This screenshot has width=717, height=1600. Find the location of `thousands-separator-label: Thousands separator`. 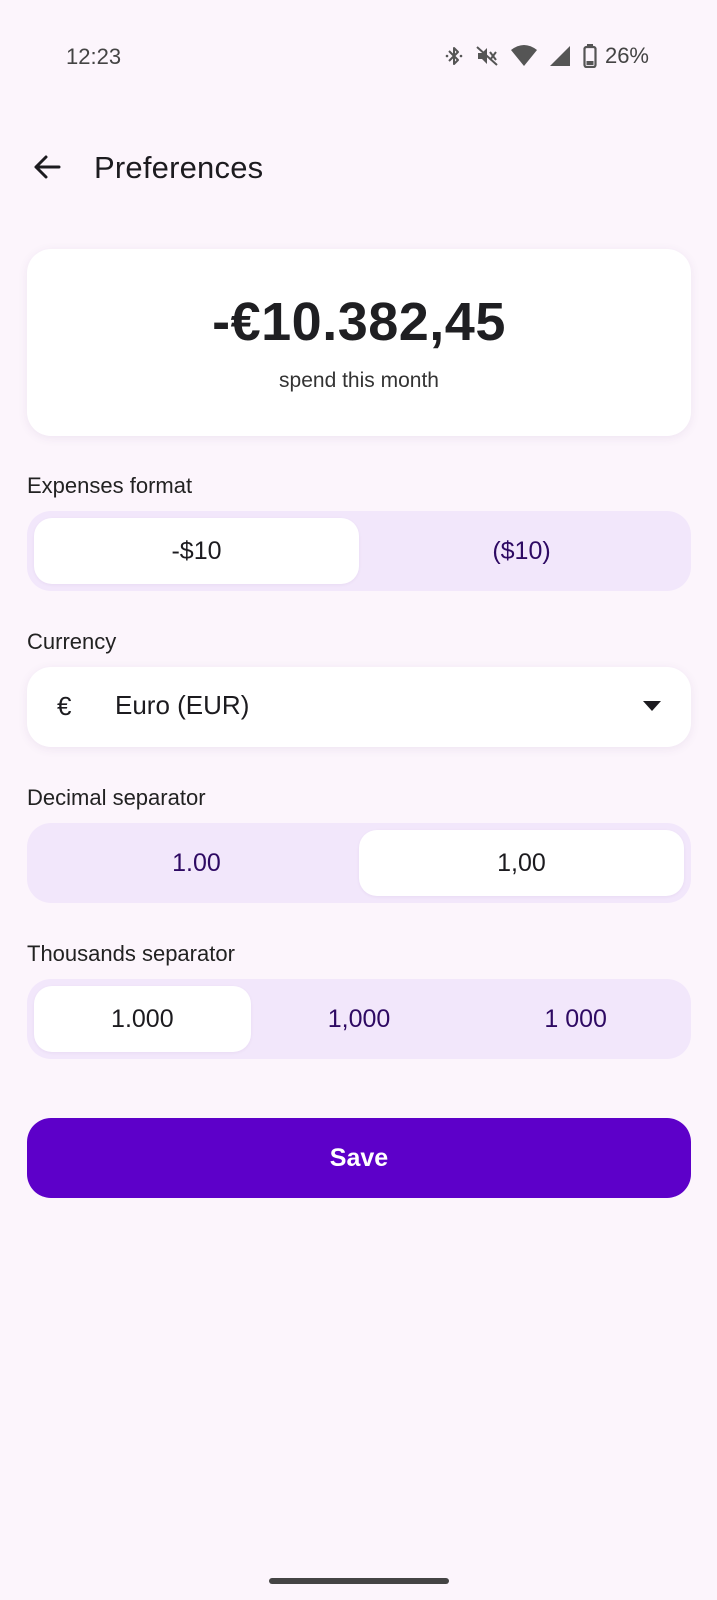

thousands-separator-label: Thousands separator is located at coordinates (131, 953).